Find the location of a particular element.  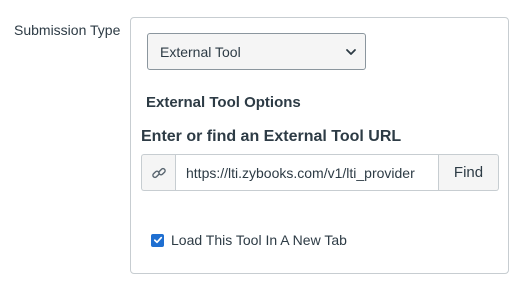

link-icon-addon is located at coordinates (158, 172).